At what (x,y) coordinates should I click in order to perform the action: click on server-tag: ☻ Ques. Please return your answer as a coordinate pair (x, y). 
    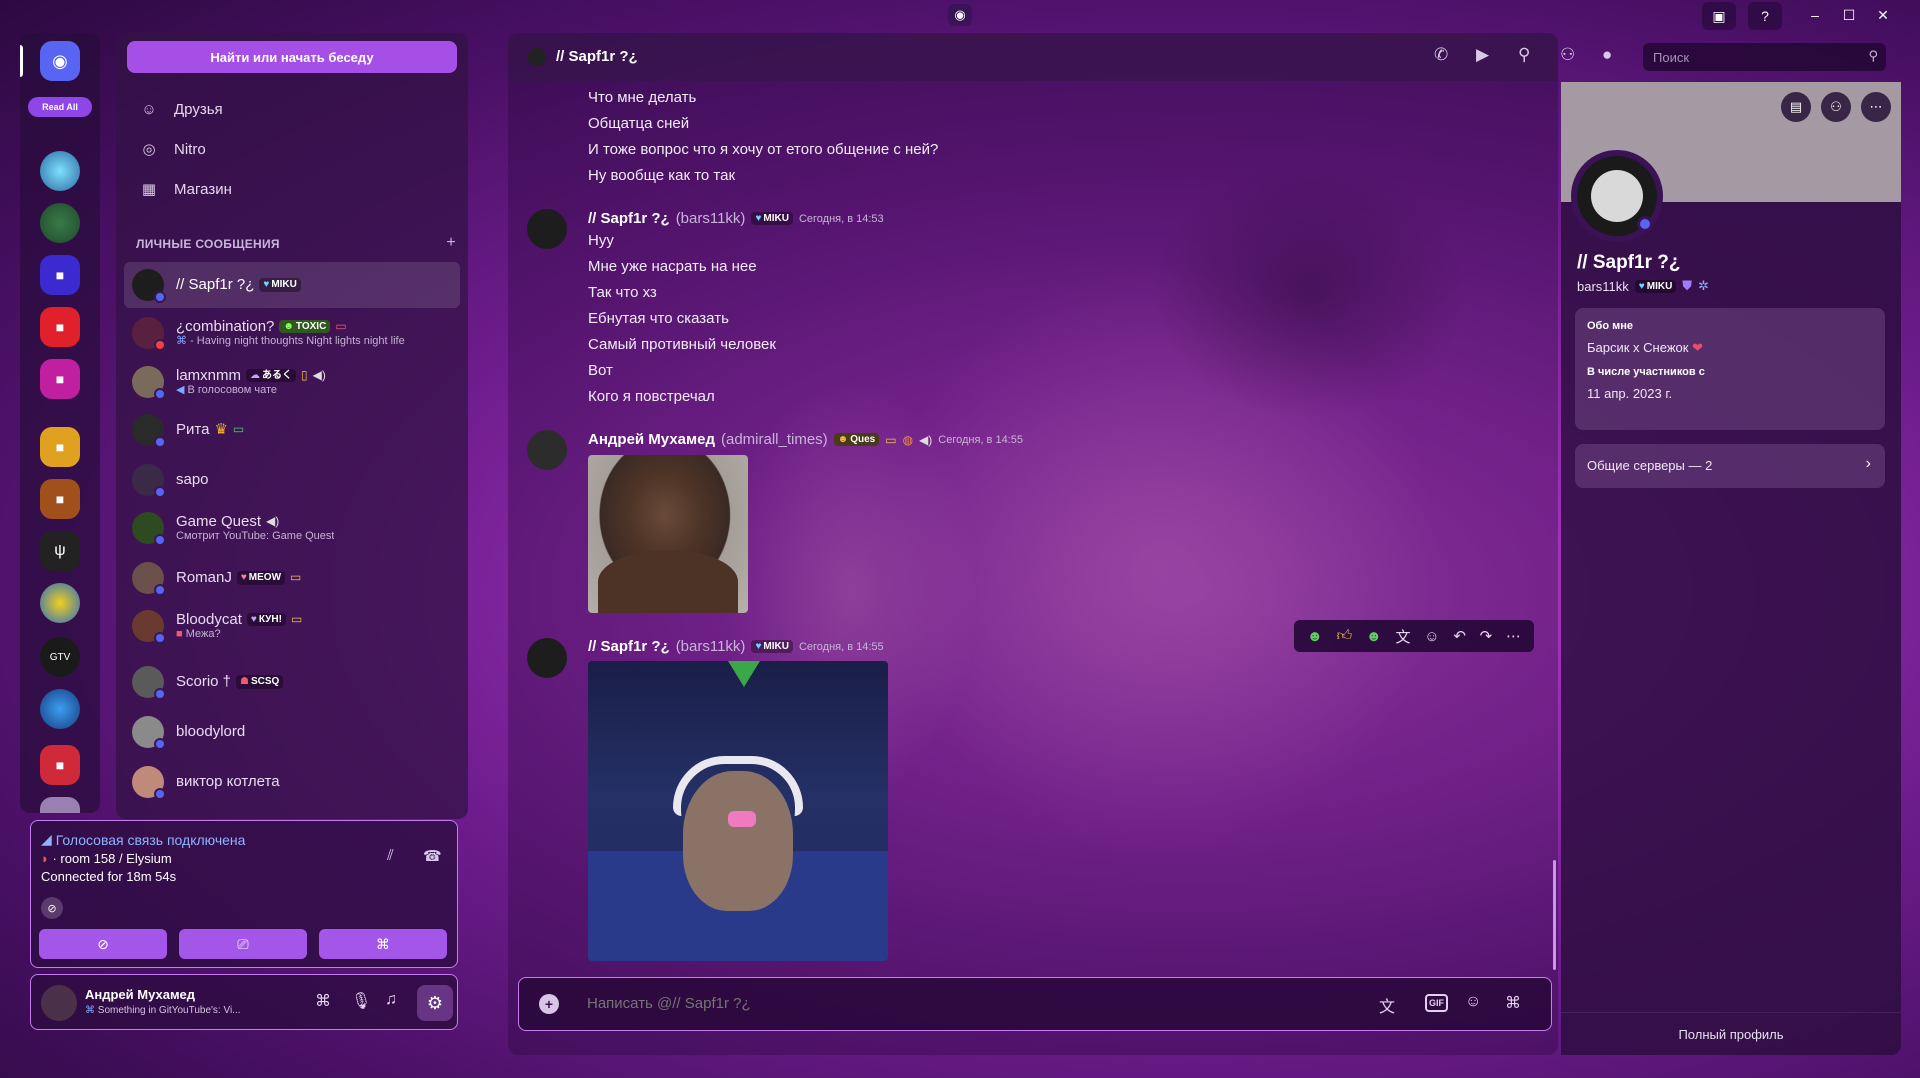
    Looking at the image, I should click on (856, 439).